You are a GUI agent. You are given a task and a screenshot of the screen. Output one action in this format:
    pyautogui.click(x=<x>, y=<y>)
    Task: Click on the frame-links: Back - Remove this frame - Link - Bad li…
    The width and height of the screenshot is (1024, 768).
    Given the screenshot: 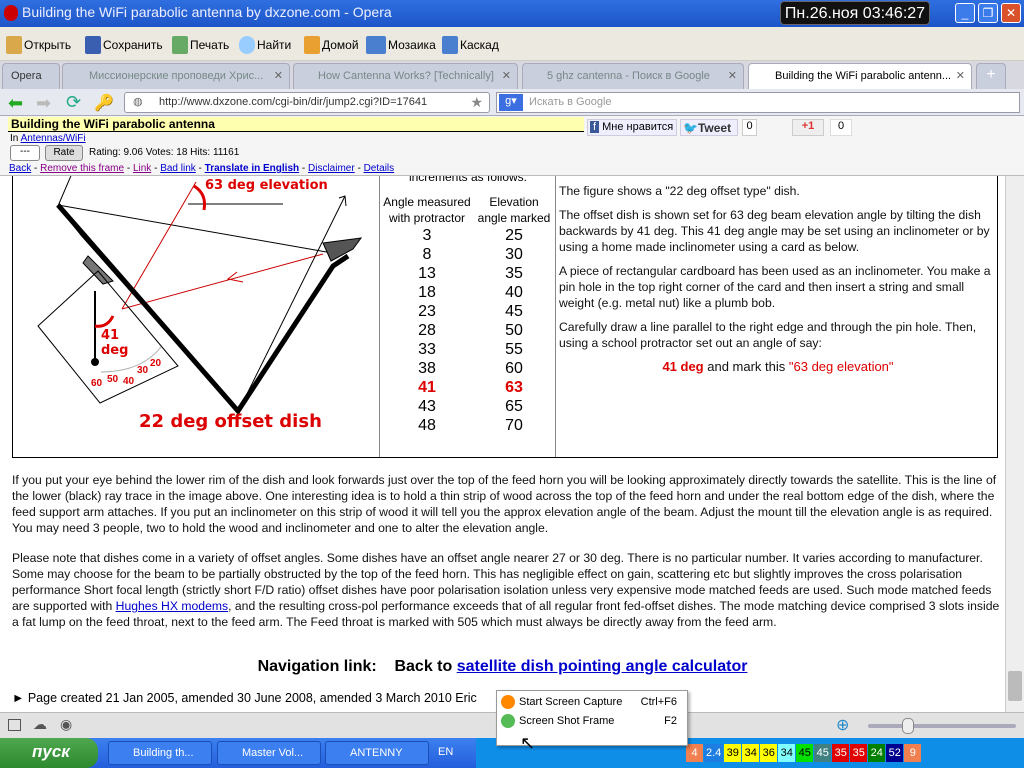 What is the action you would take?
    pyautogui.click(x=202, y=168)
    